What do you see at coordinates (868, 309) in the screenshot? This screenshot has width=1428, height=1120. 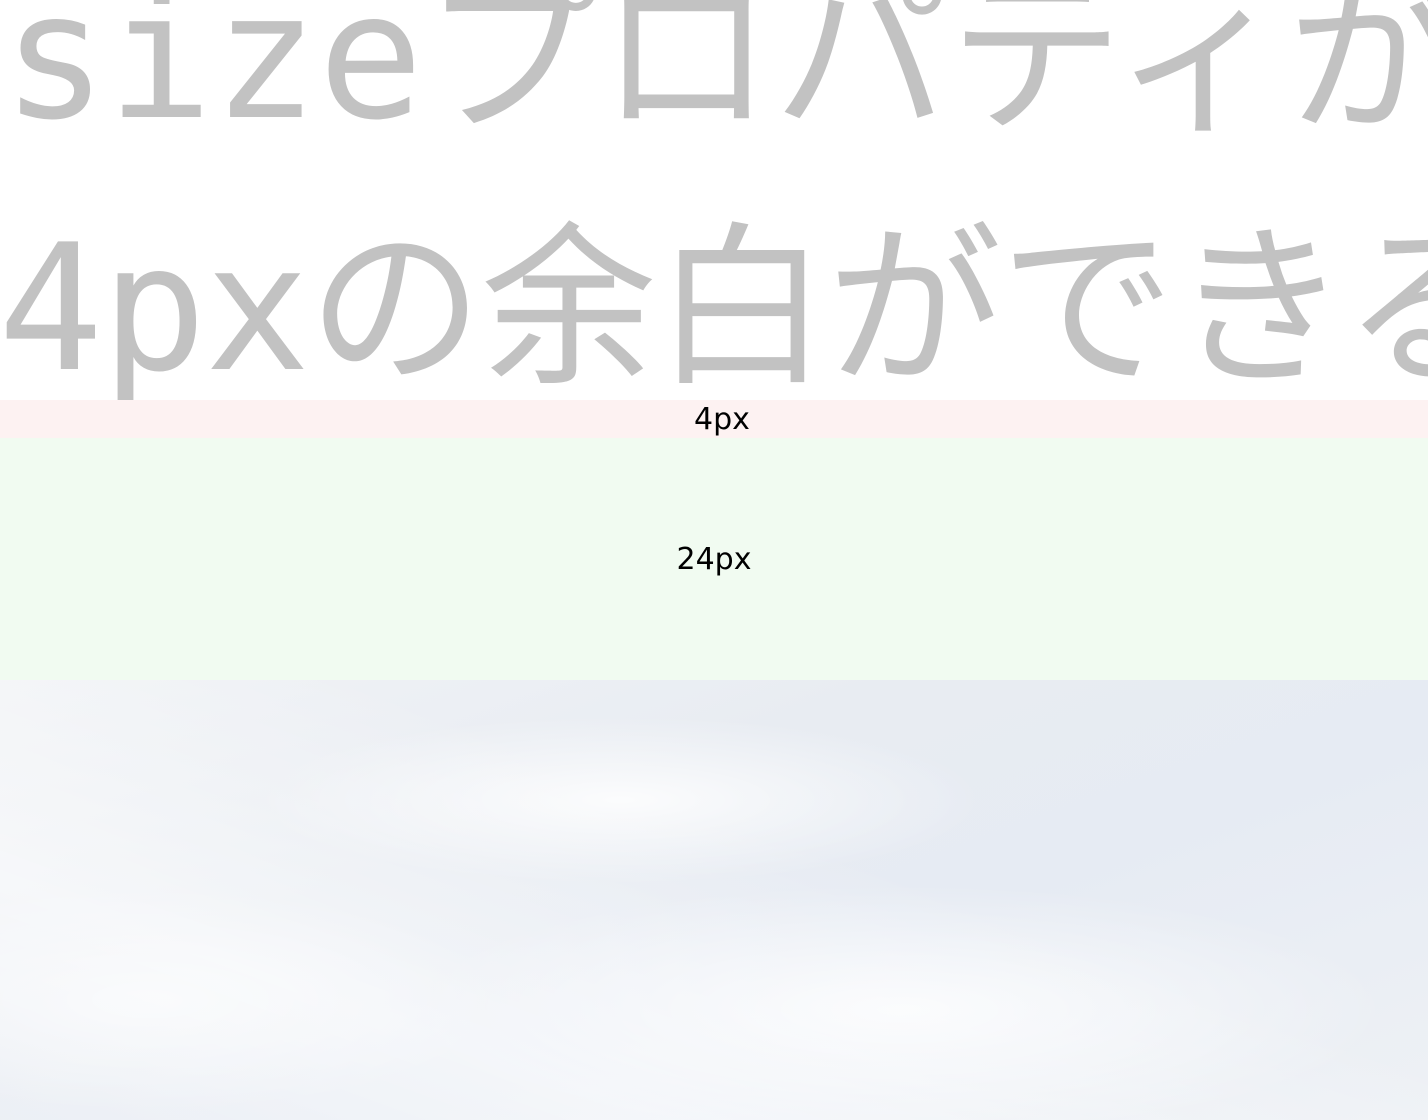 I see `heading-line-2-jp: の余白ができる。` at bounding box center [868, 309].